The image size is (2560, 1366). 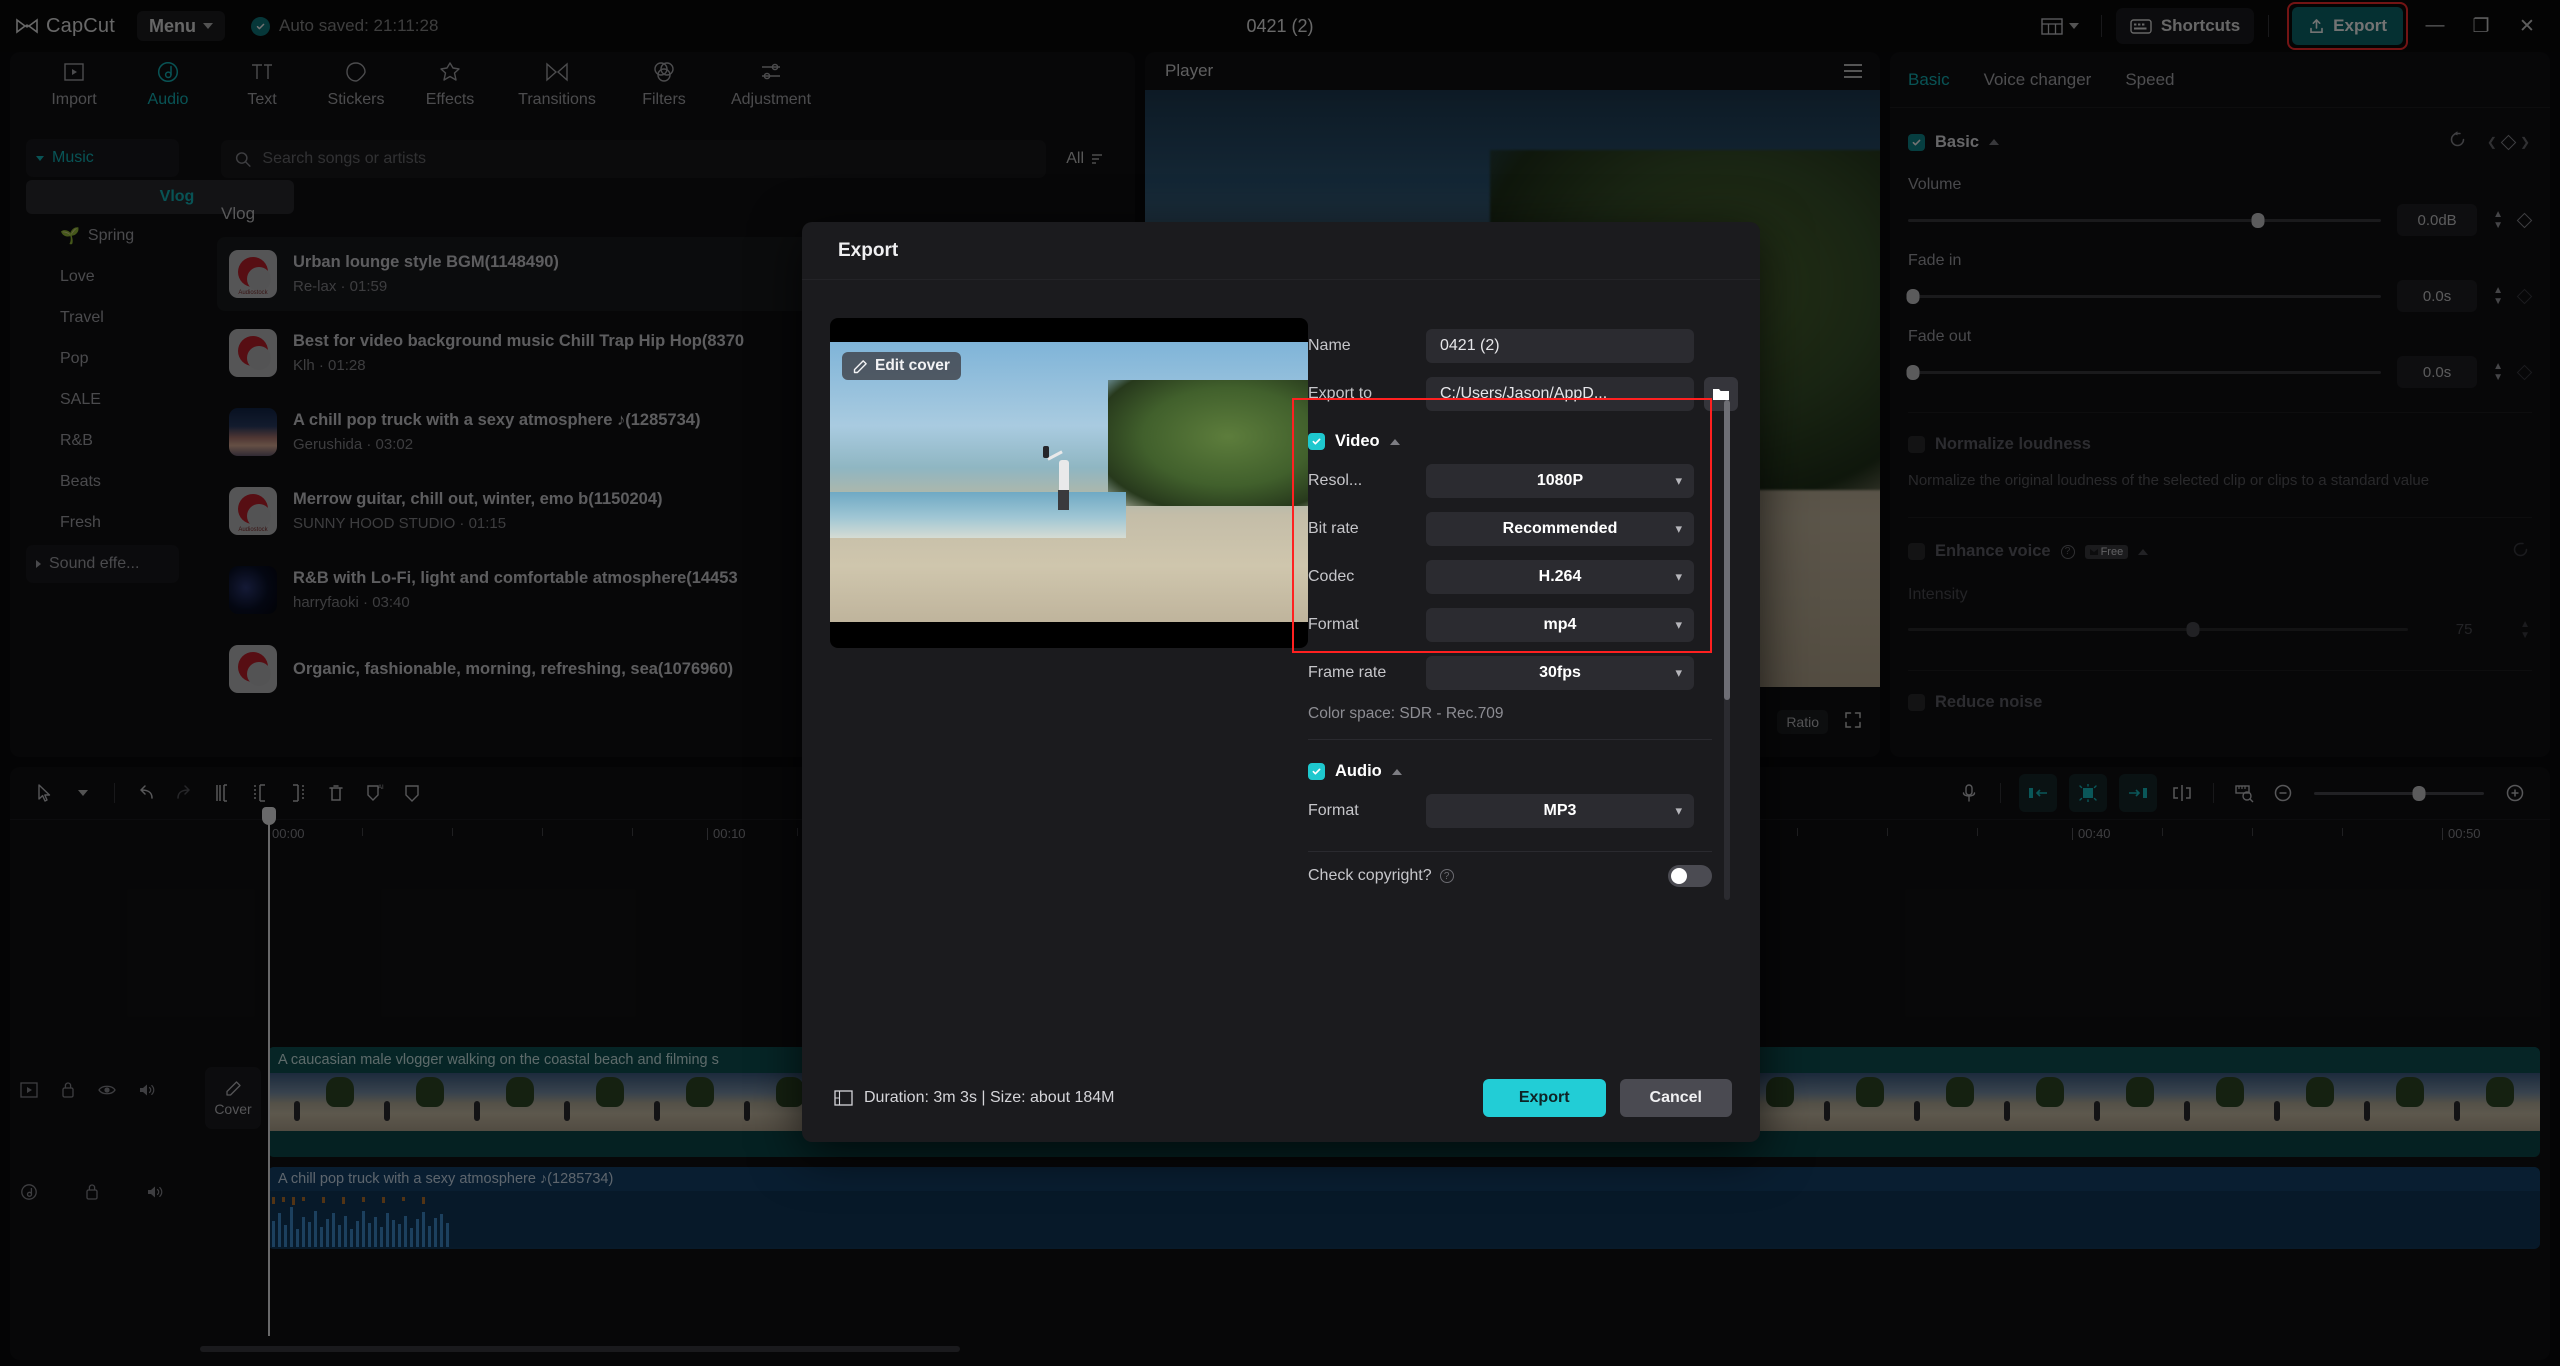 What do you see at coordinates (1544, 1098) in the screenshot?
I see `dialog-export-button: Export` at bounding box center [1544, 1098].